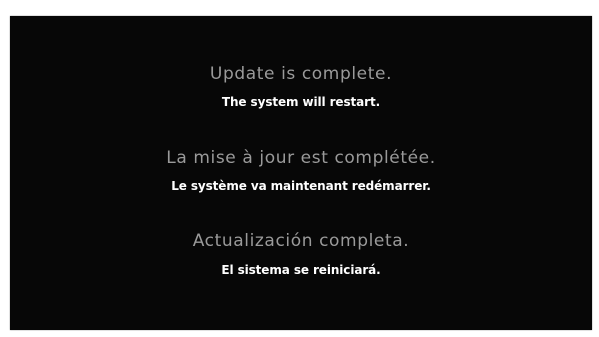 This screenshot has height=337, width=599. I want to click on english-detail: The system will restart., so click(301, 102).